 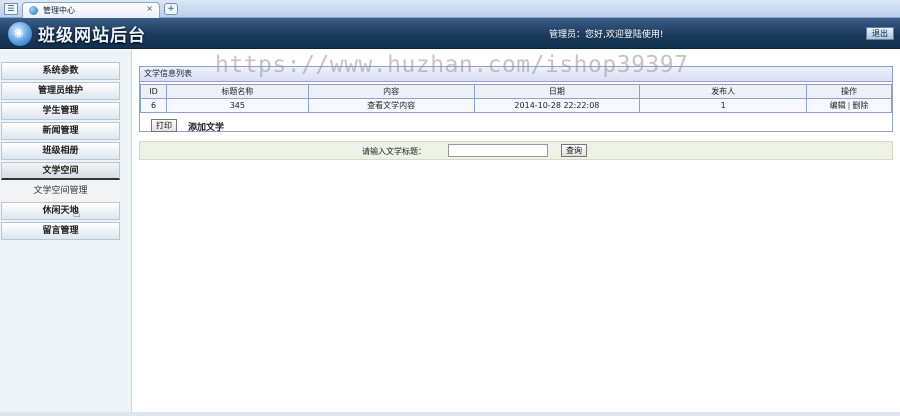 What do you see at coordinates (849, 91) in the screenshot?
I see `column-header: 操作` at bounding box center [849, 91].